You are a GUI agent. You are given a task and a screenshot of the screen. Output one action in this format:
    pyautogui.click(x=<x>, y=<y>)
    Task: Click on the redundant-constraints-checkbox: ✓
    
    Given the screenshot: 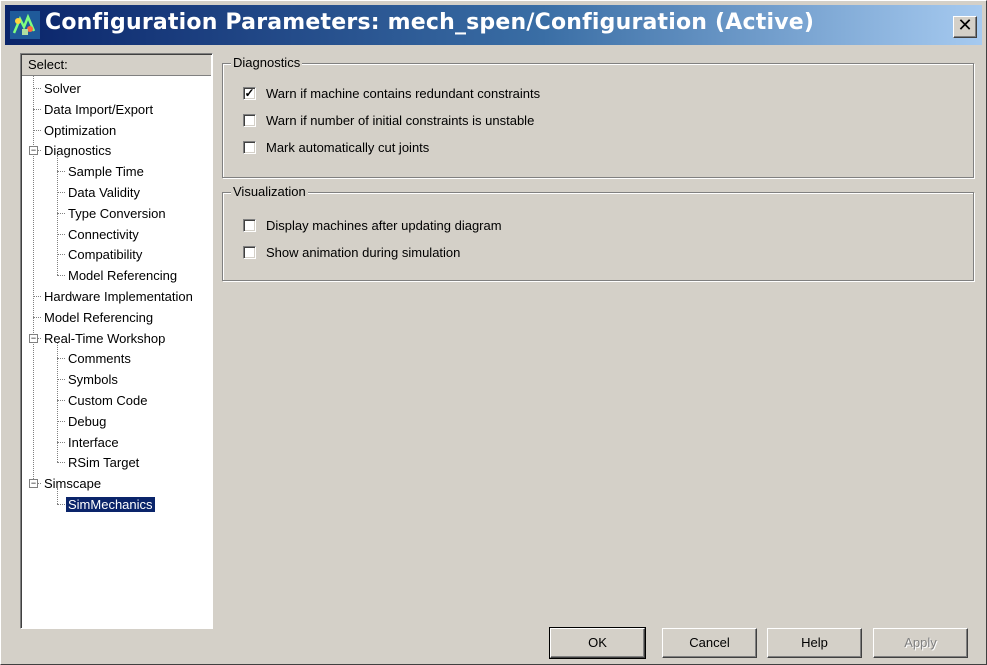 What is the action you would take?
    pyautogui.click(x=249, y=93)
    